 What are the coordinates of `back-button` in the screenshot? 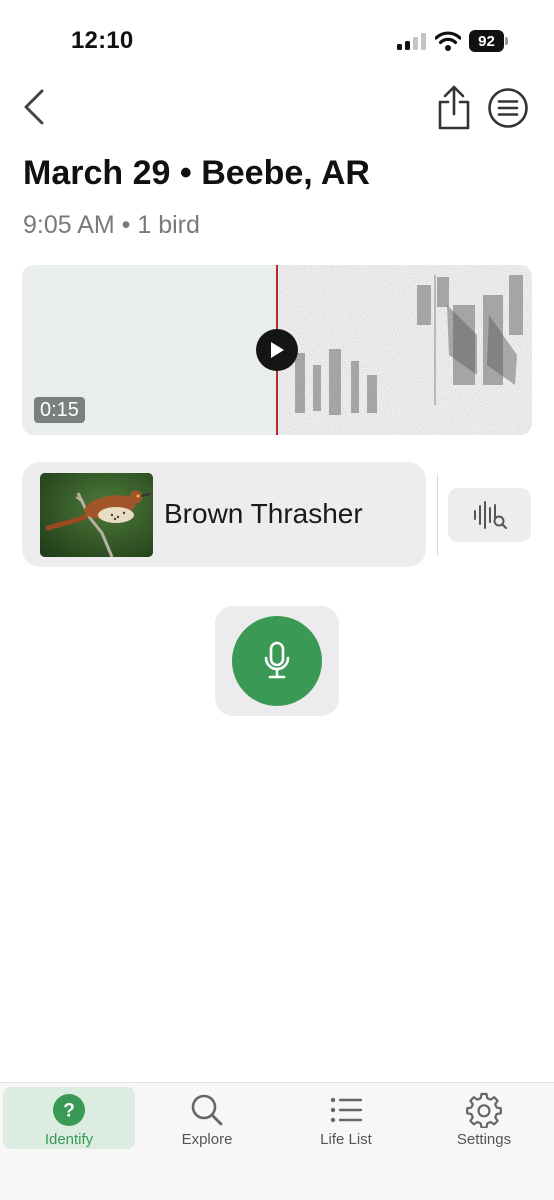 It's located at (34, 107).